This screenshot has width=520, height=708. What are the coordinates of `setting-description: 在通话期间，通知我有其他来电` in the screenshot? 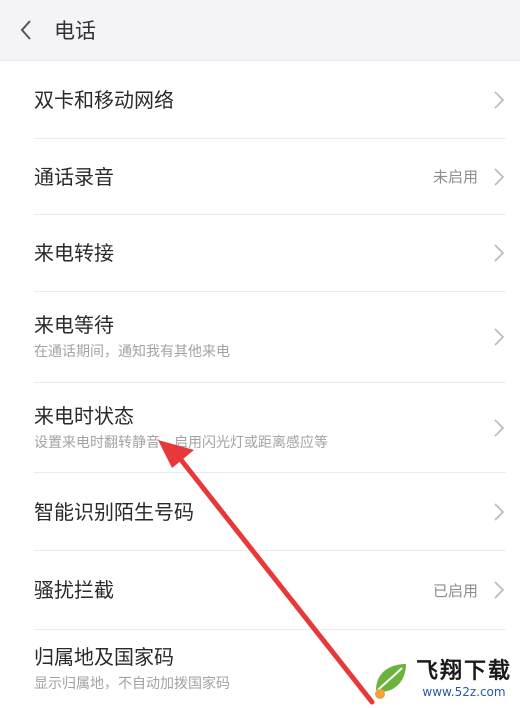 It's located at (132, 352).